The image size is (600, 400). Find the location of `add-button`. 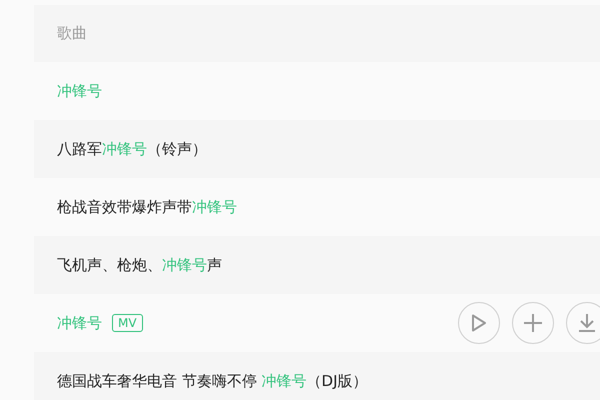

add-button is located at coordinates (533, 323).